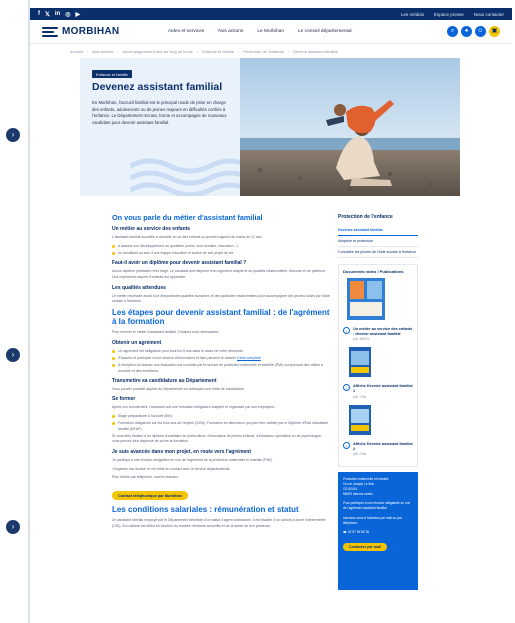  Describe the element at coordinates (373, 271) in the screenshot. I see `documents-title: Documents vidéo / Publications` at that location.